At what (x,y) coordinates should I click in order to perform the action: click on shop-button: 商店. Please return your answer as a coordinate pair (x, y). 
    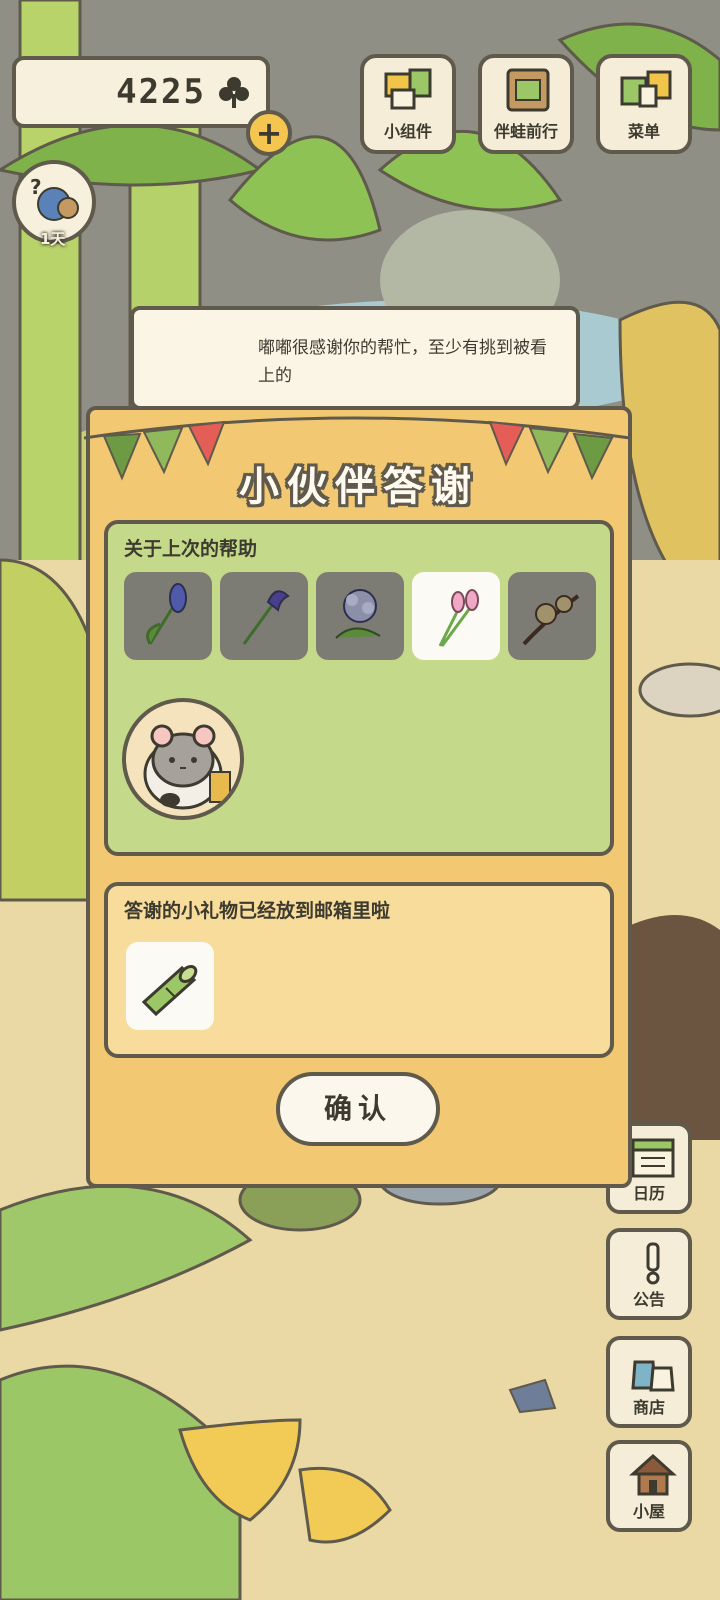
    Looking at the image, I should click on (649, 1382).